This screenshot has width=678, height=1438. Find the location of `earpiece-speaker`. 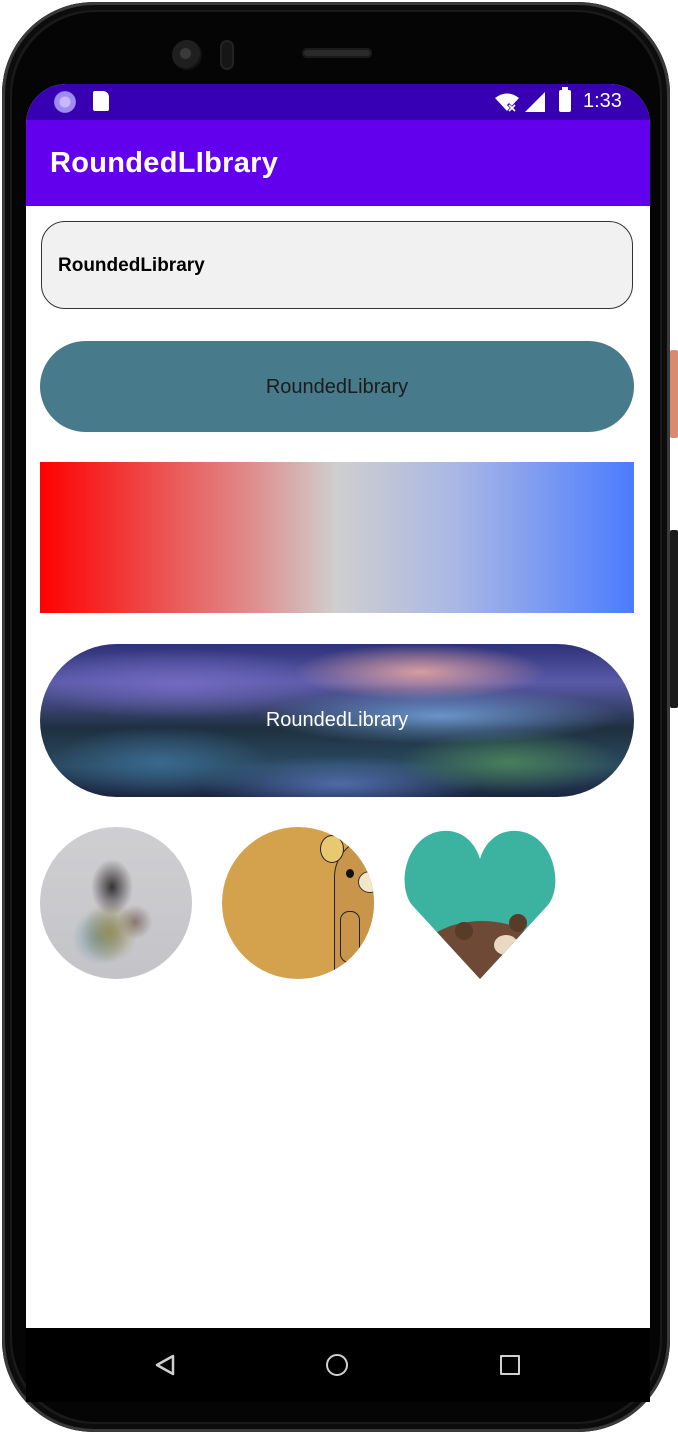

earpiece-speaker is located at coordinates (337, 53).